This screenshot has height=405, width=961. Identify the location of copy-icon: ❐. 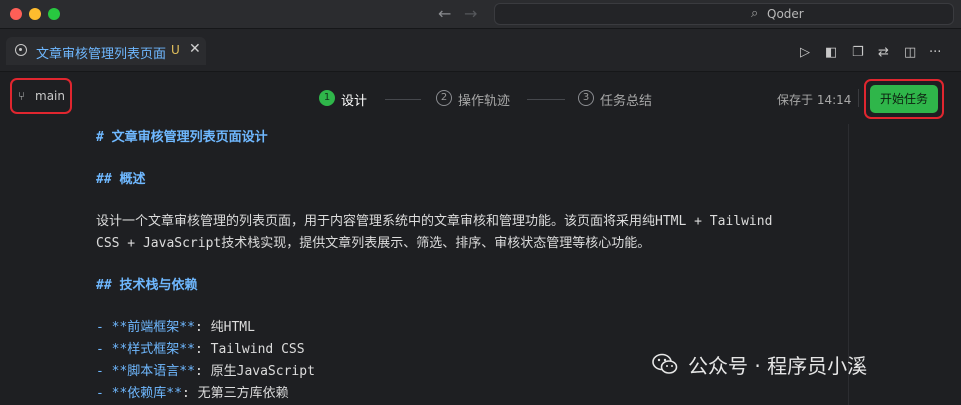
(858, 53).